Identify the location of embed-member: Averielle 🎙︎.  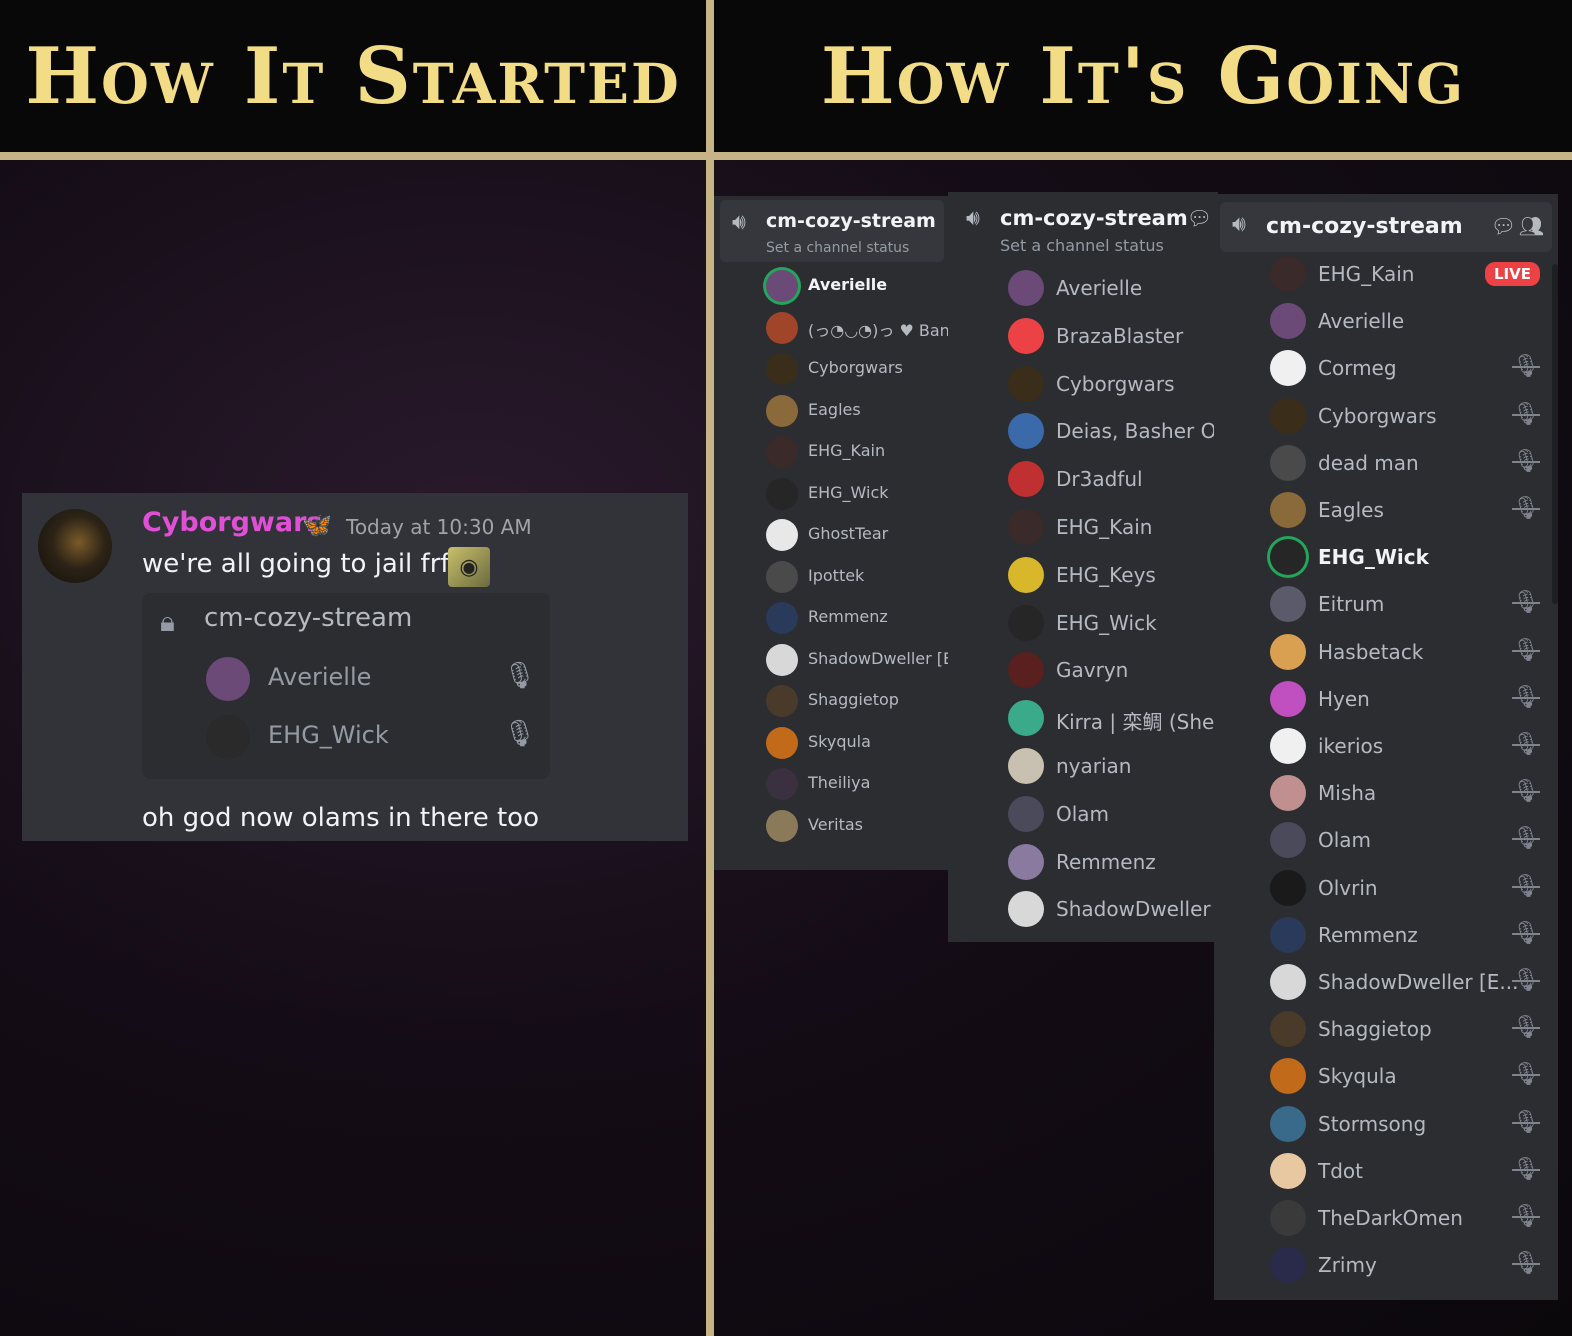
(371, 678).